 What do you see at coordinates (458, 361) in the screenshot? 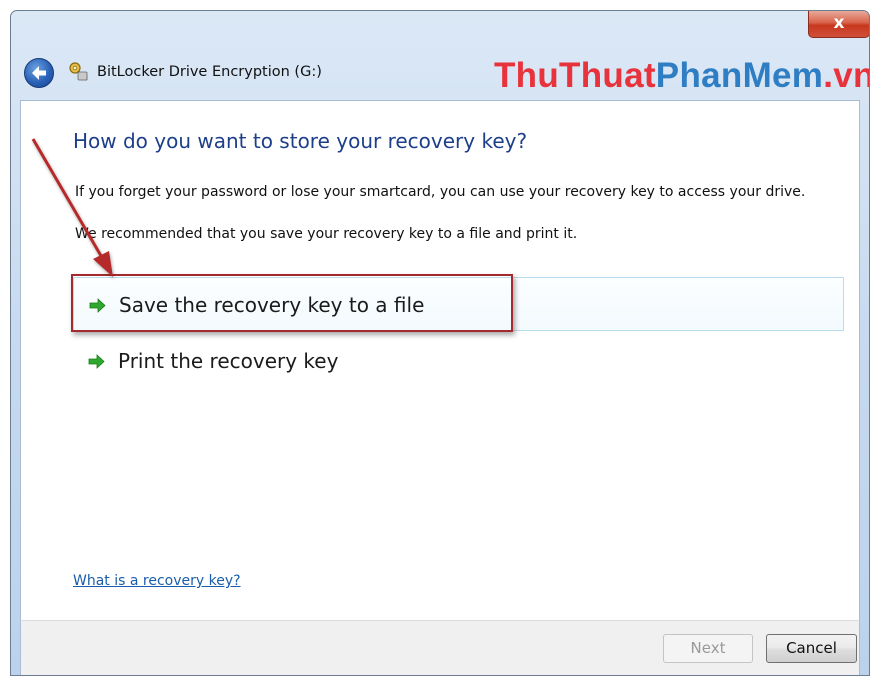
I see `print-key-option: Print the recovery key` at bounding box center [458, 361].